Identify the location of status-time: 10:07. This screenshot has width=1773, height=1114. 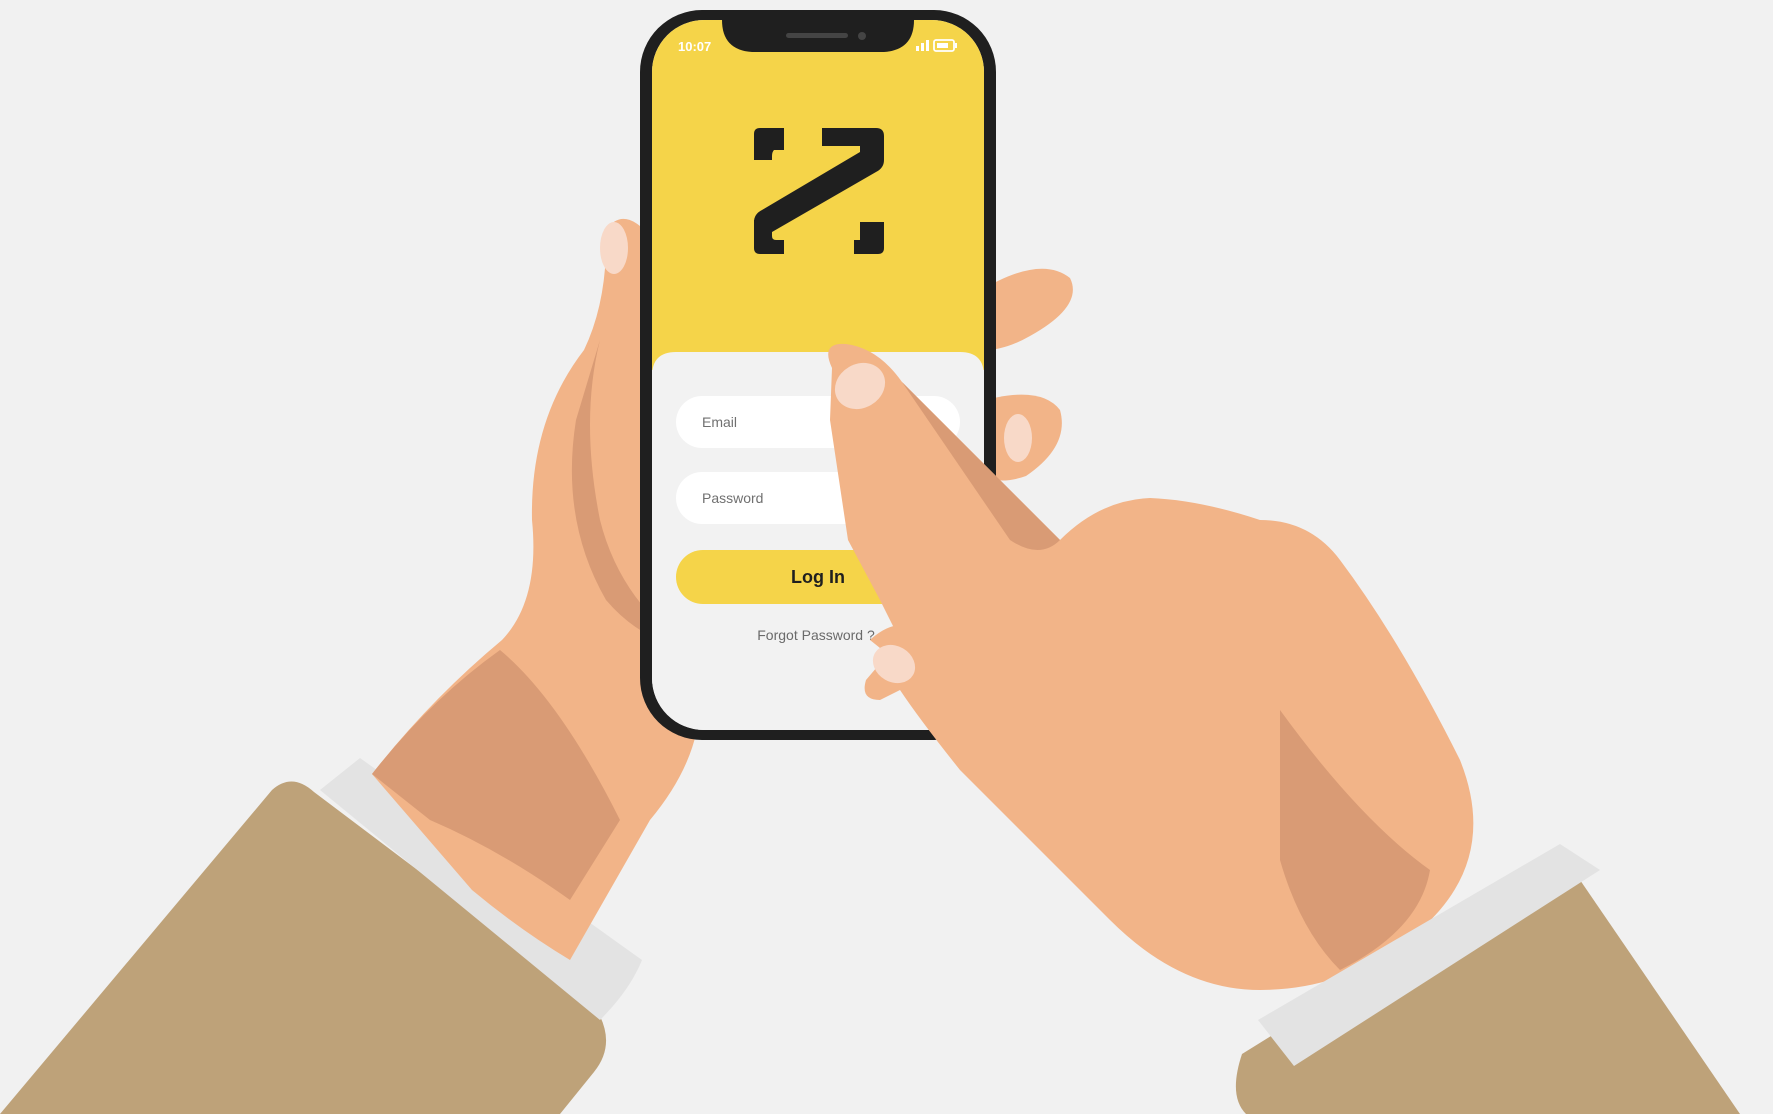
(694, 46).